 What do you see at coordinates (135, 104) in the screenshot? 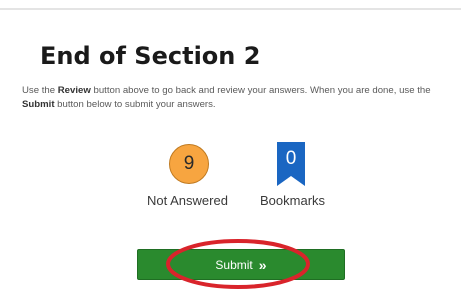
I see `instructions-part-3: button below to submit your answers.` at bounding box center [135, 104].